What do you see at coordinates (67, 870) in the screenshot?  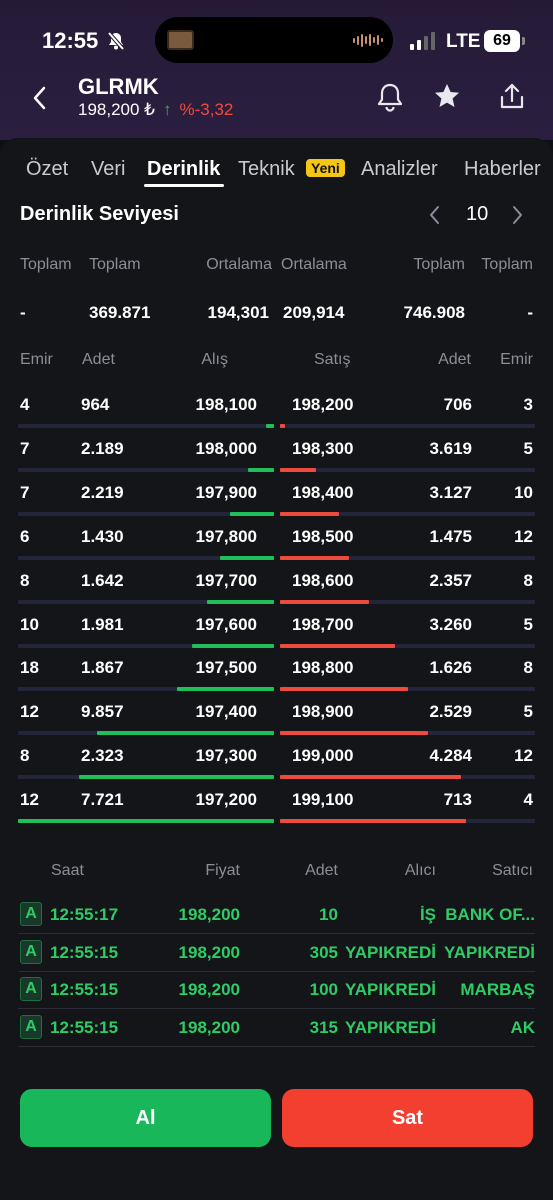 I see `trade-header-time: Saat` at bounding box center [67, 870].